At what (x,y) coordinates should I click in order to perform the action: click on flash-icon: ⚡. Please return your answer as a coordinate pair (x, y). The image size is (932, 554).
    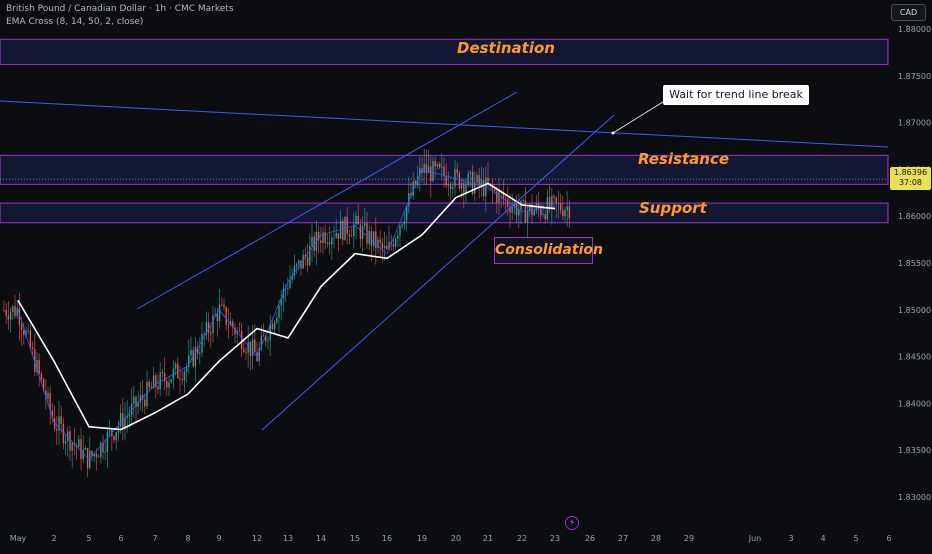
    Looking at the image, I should click on (572, 523).